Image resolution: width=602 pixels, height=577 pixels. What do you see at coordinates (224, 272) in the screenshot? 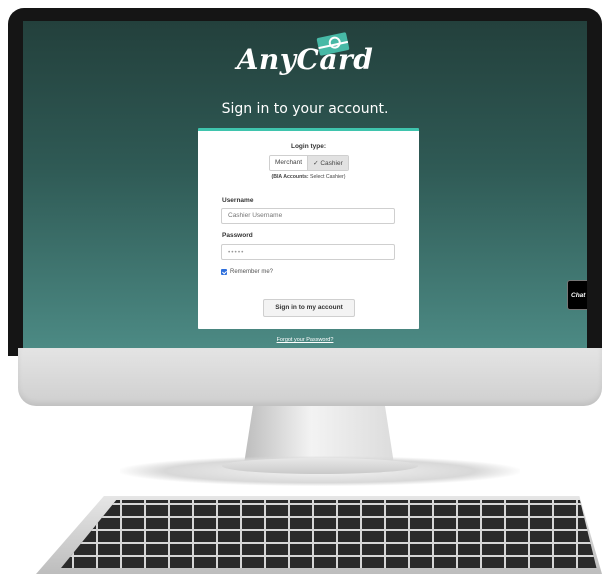
I see `remember-checkbox` at bounding box center [224, 272].